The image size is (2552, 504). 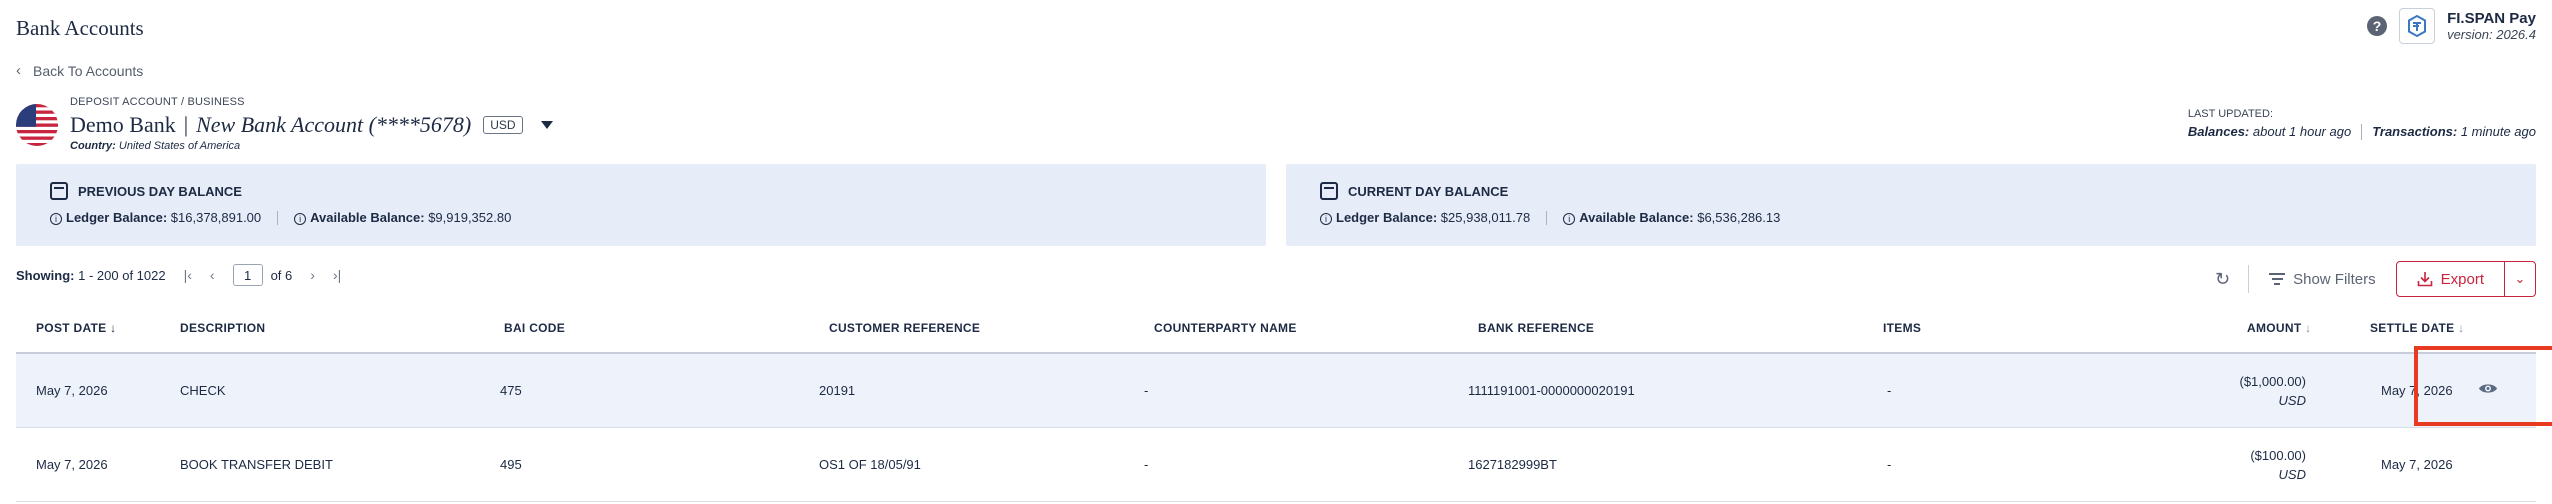 What do you see at coordinates (212, 275) in the screenshot?
I see `prev-page-icon: ‹` at bounding box center [212, 275].